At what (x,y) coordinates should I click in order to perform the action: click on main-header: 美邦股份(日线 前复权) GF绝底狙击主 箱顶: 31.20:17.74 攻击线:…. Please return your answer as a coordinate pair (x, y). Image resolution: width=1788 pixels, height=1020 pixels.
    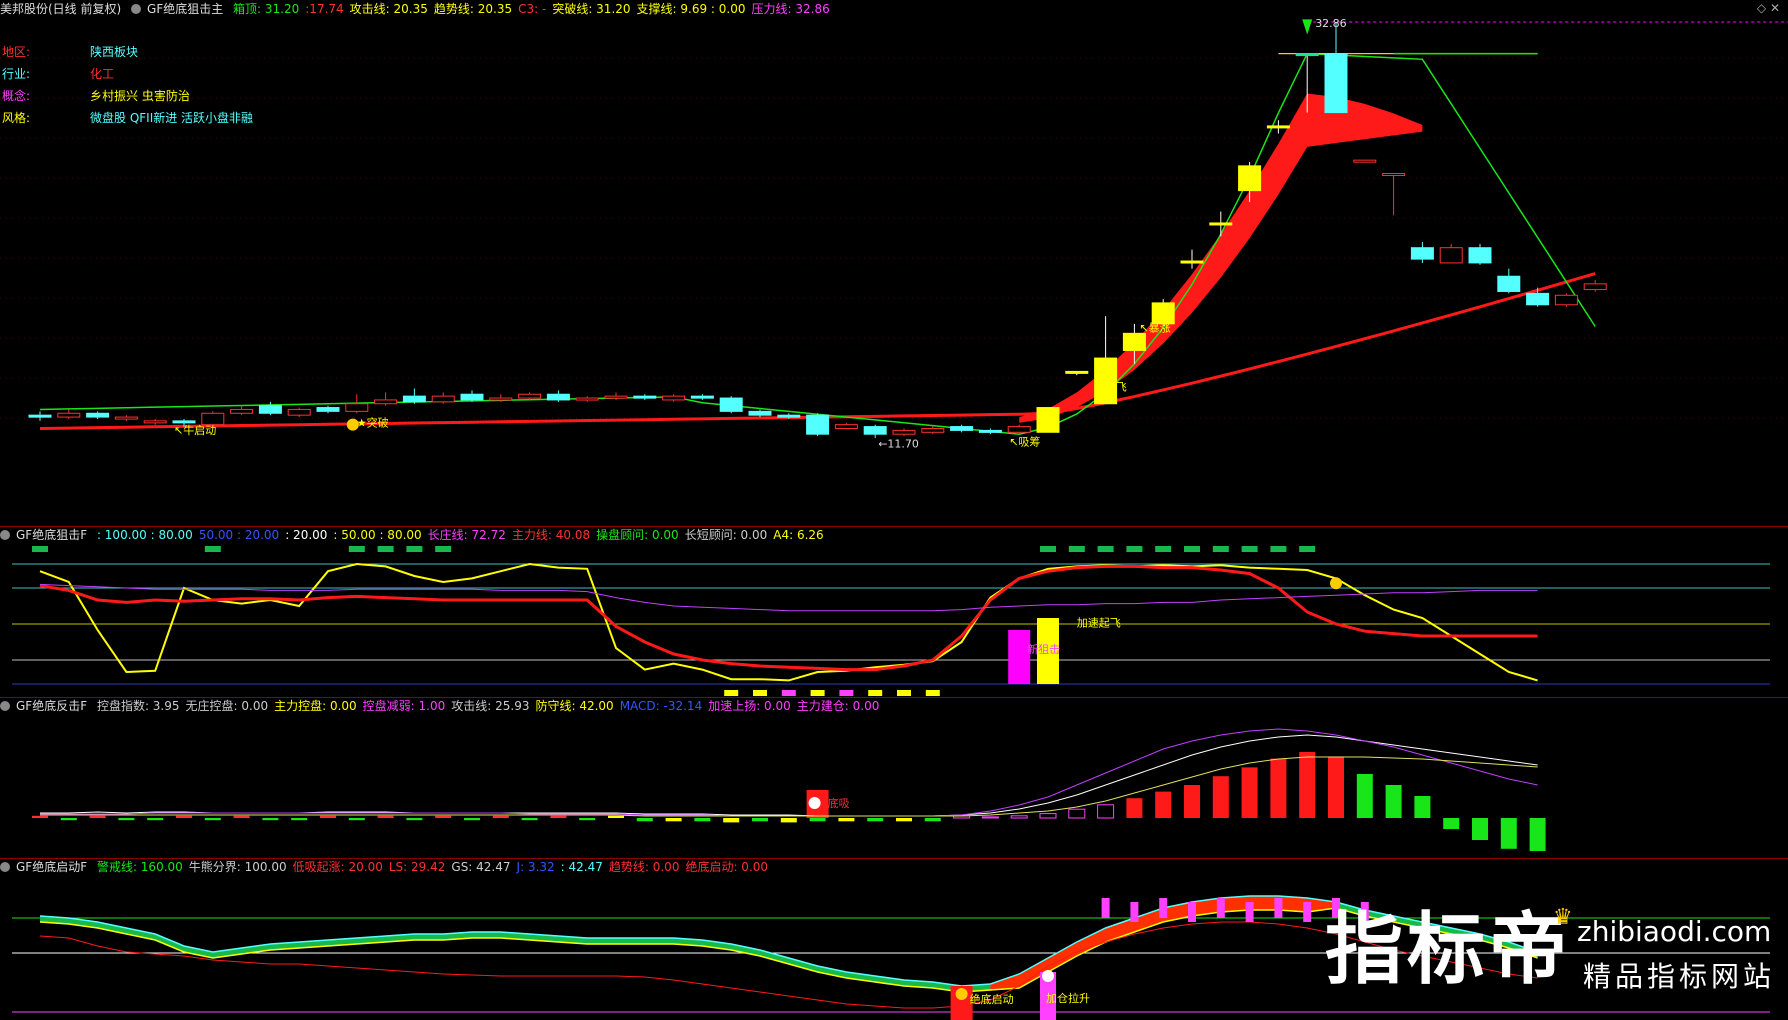
    Looking at the image, I should click on (850, 9).